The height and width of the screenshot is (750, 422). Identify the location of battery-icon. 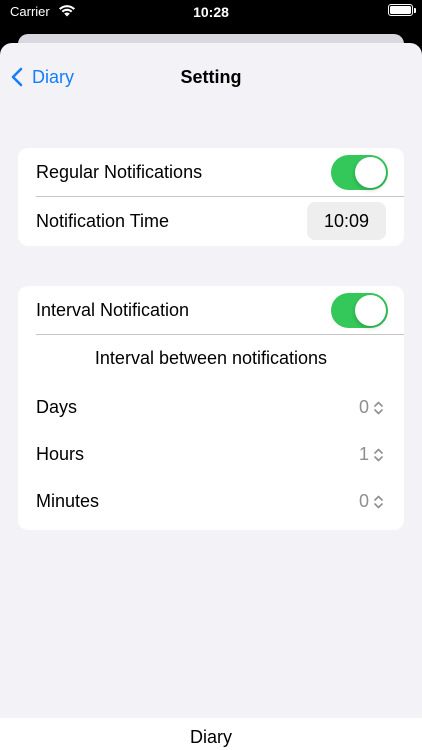
(400, 10).